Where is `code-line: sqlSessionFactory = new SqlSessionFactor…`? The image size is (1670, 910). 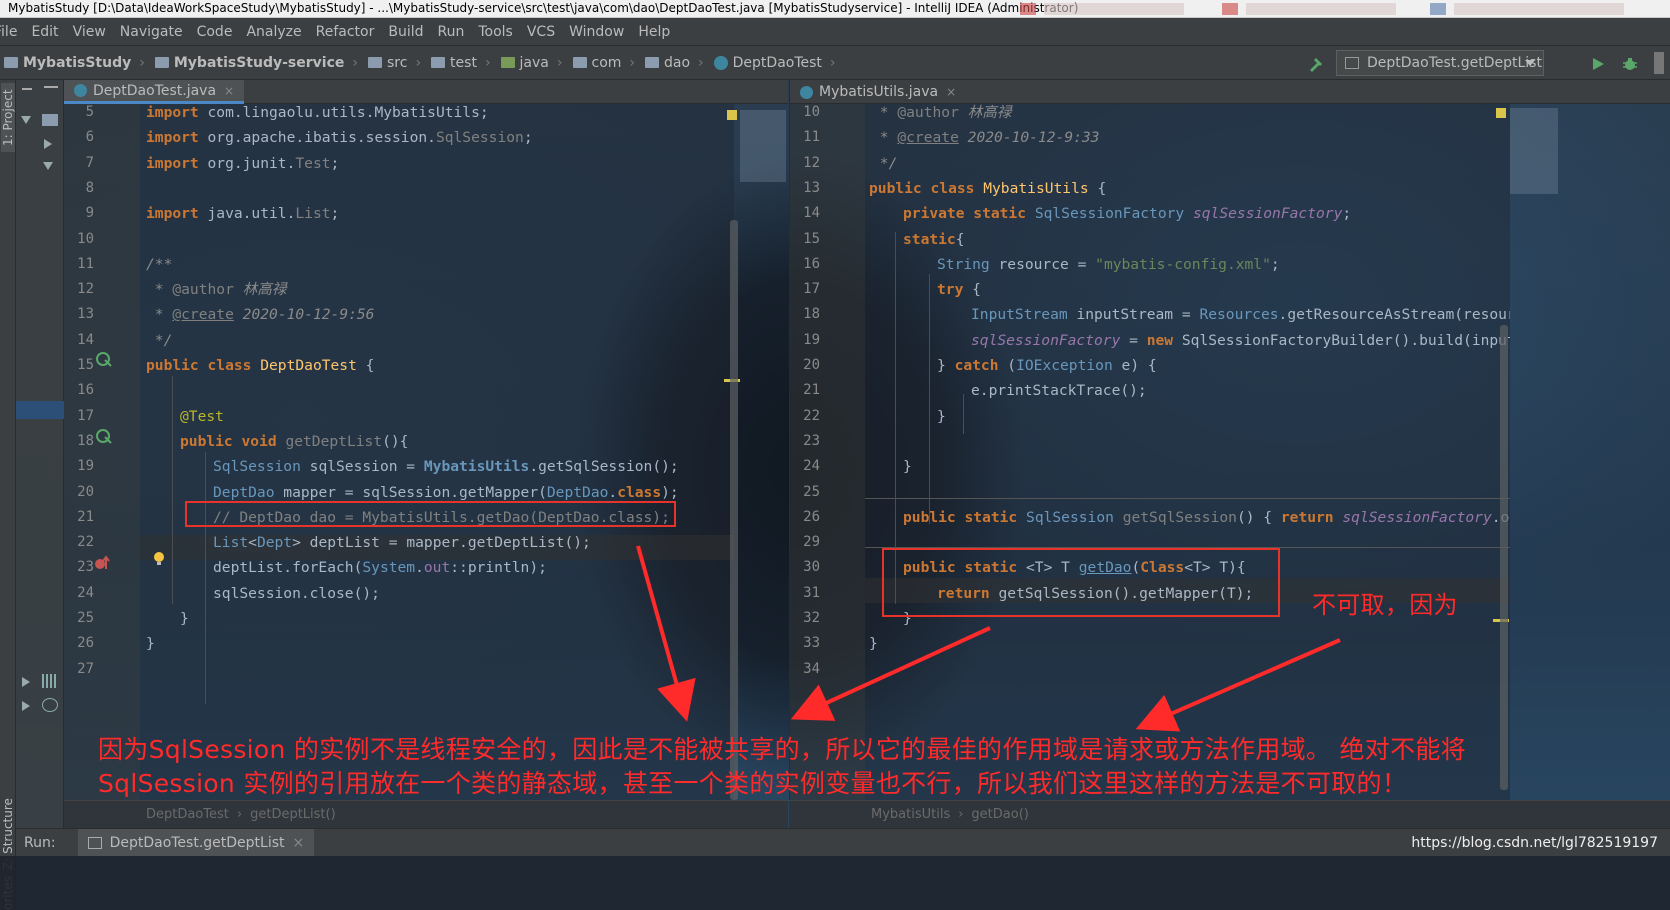 code-line: sqlSessionFactory = new SqlSessionFactor… is located at coordinates (1240, 340).